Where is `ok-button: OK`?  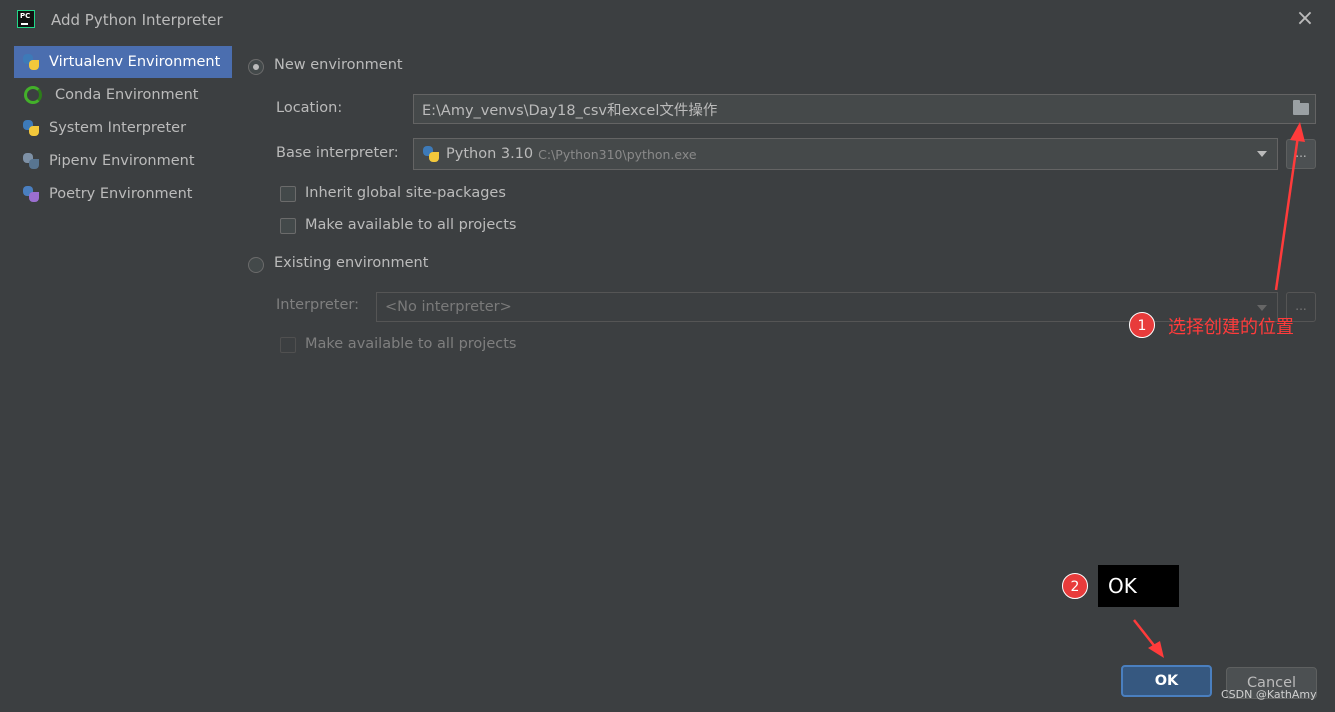 ok-button: OK is located at coordinates (1166, 681).